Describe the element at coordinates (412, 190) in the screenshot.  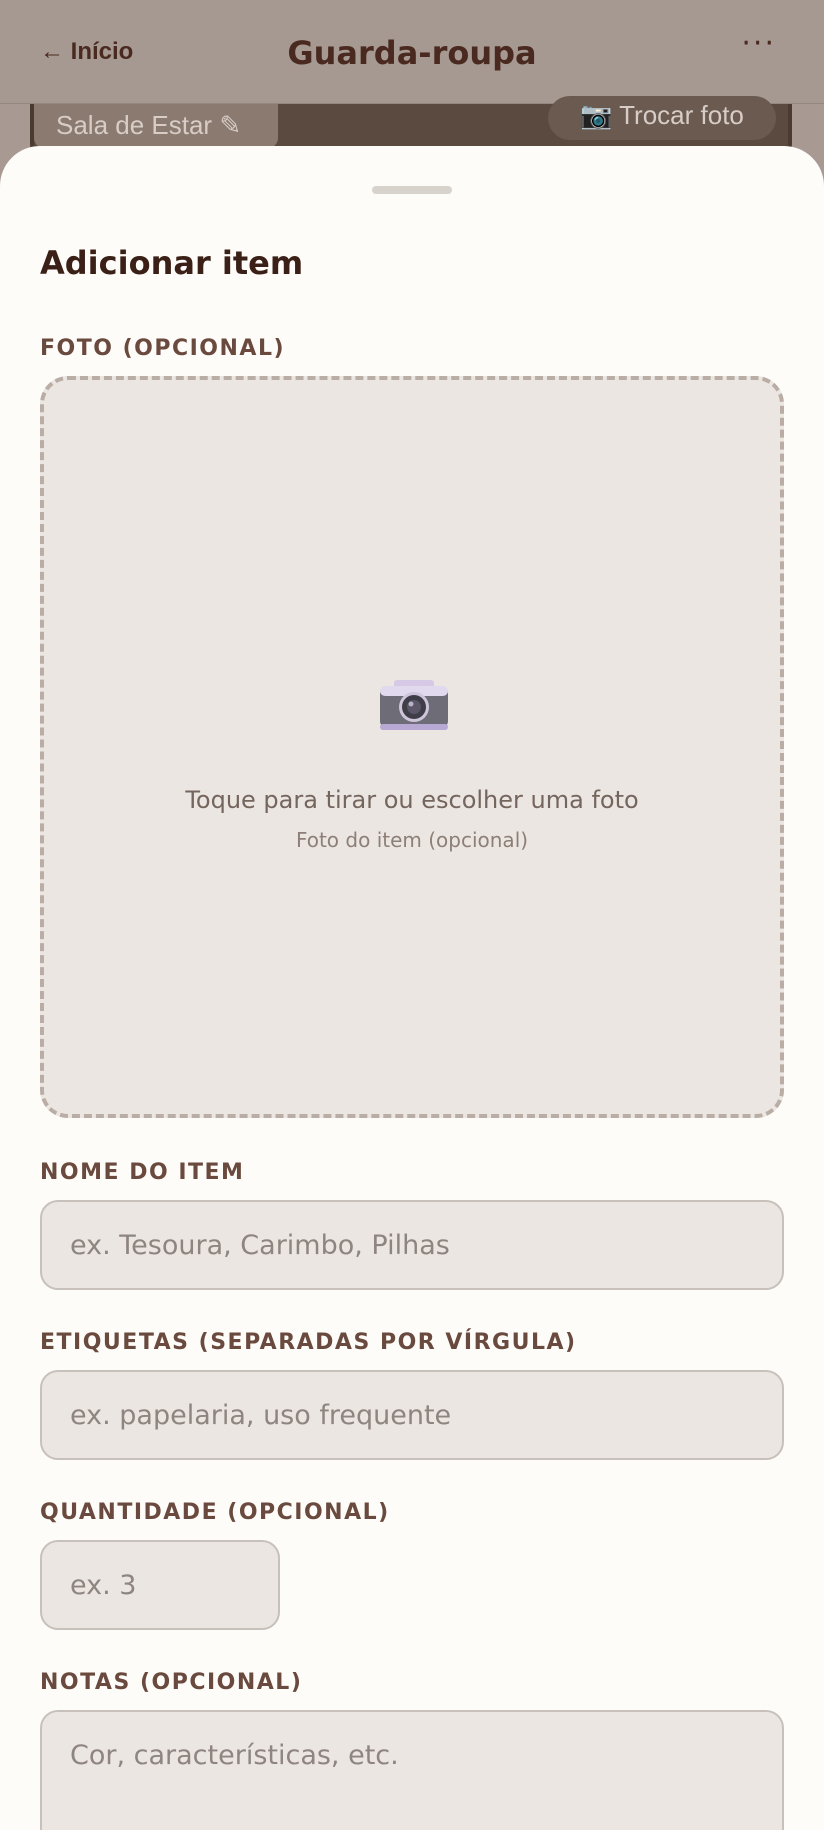
I see `sheet-drag-handle` at that location.